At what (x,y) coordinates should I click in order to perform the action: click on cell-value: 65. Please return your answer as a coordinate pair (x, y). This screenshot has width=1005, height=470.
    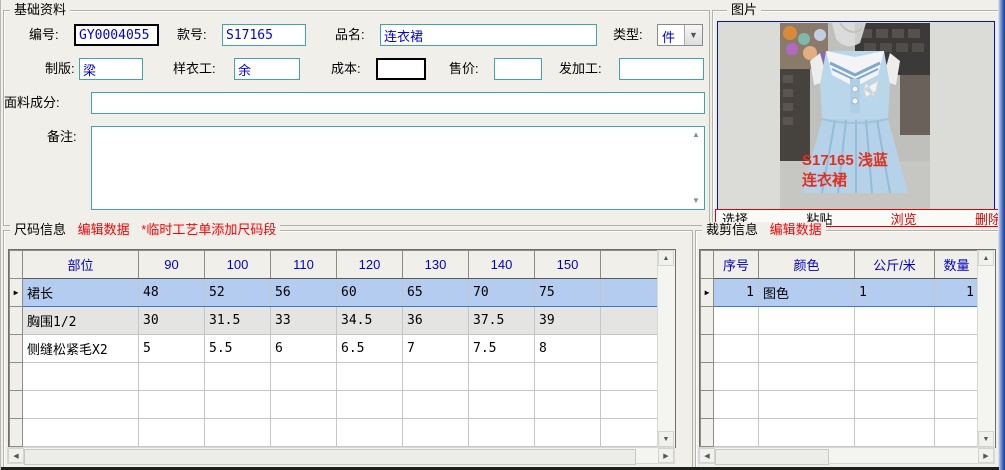
    Looking at the image, I should click on (435, 292).